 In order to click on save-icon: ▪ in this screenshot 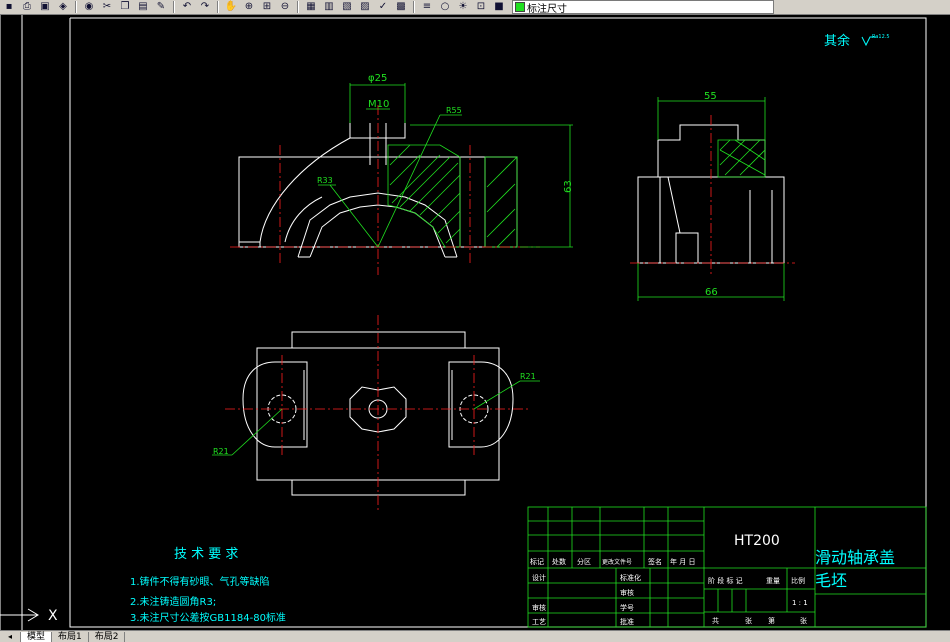, I will do `click(9, 7)`.